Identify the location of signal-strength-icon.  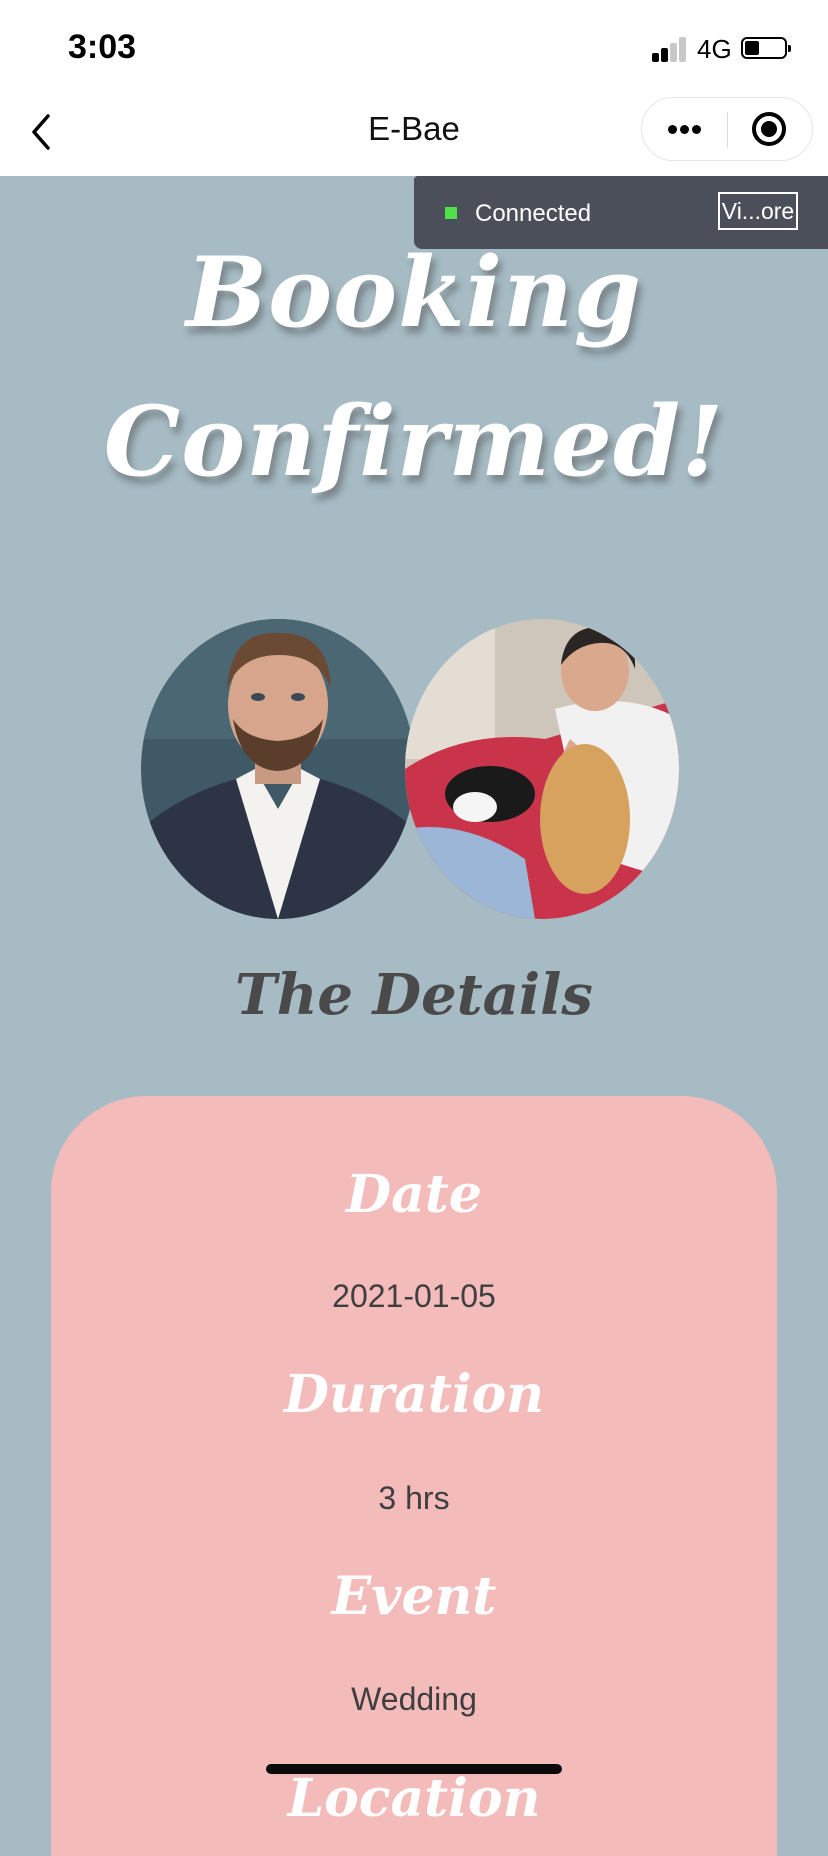
(670, 49).